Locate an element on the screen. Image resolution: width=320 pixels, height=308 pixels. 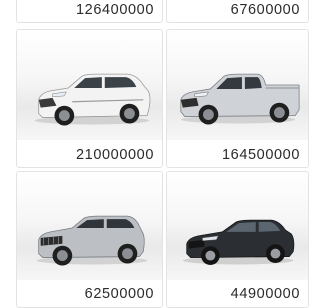
listing-card: 126400000 is located at coordinates (89, 11).